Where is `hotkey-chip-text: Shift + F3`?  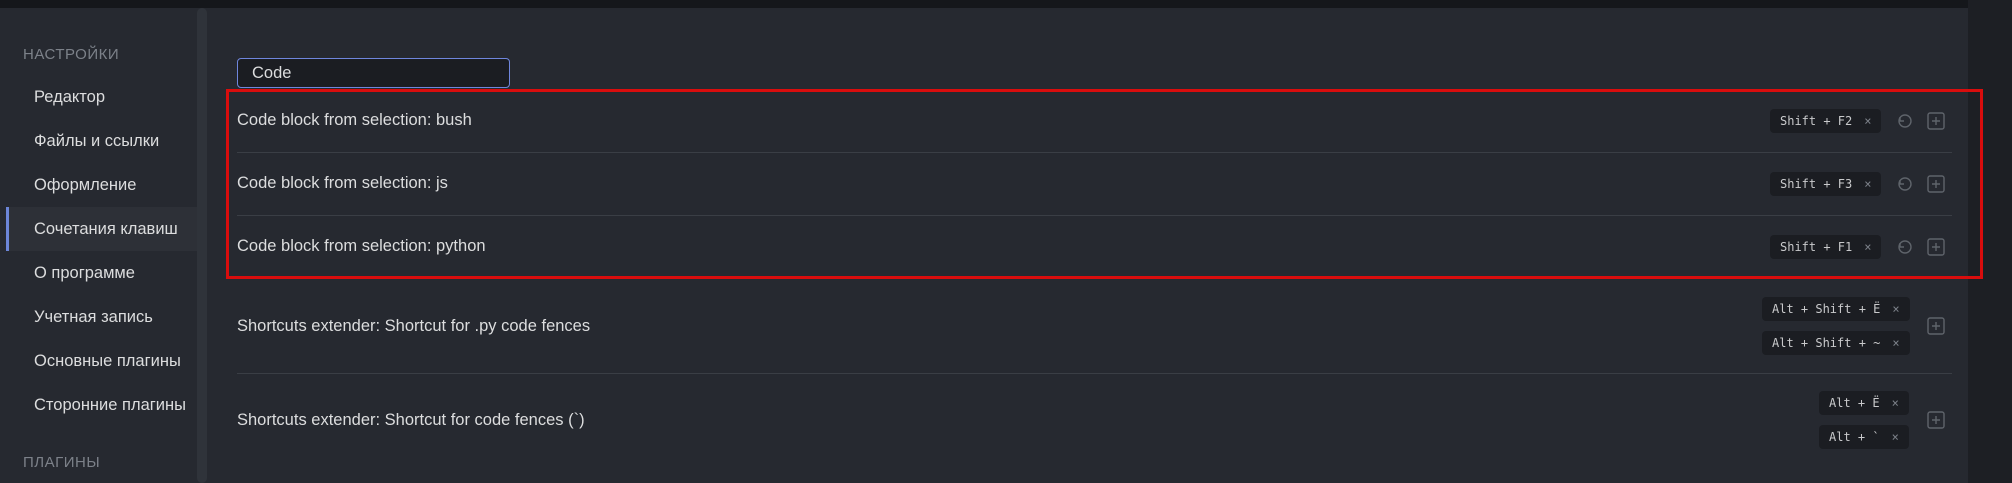
hotkey-chip-text: Shift + F3 is located at coordinates (1816, 184).